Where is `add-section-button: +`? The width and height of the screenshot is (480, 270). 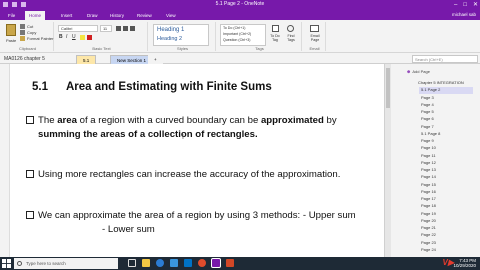
add-section-button: + is located at coordinates (155, 59).